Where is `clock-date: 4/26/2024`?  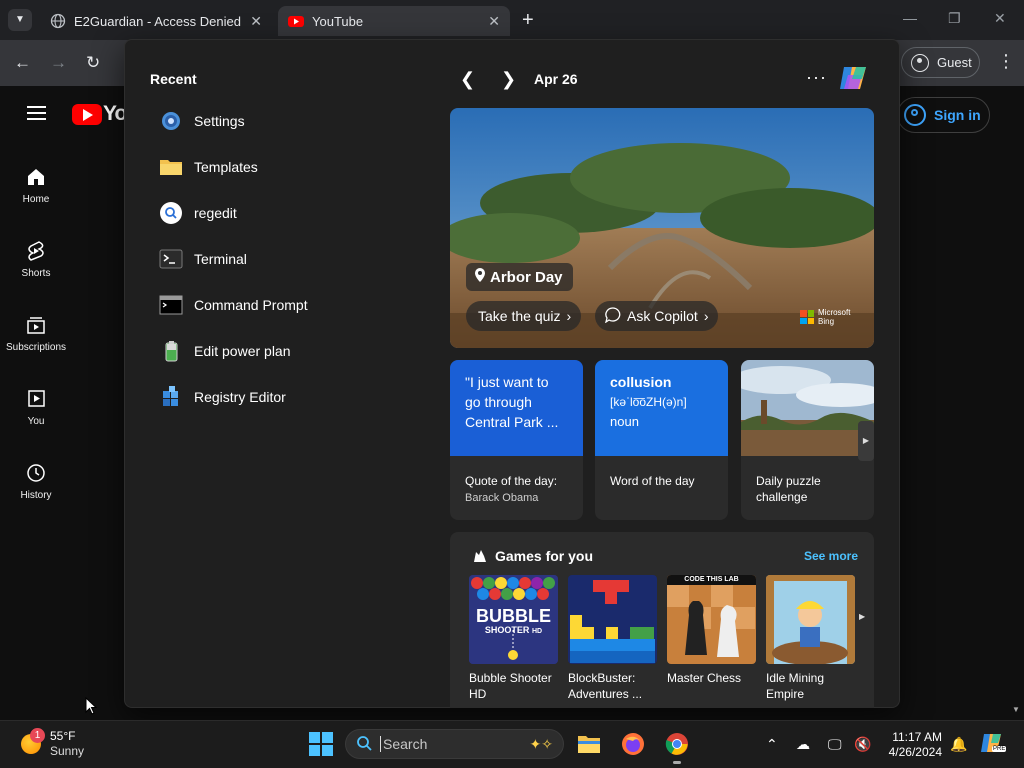 clock-date: 4/26/2024 is located at coordinates (915, 752).